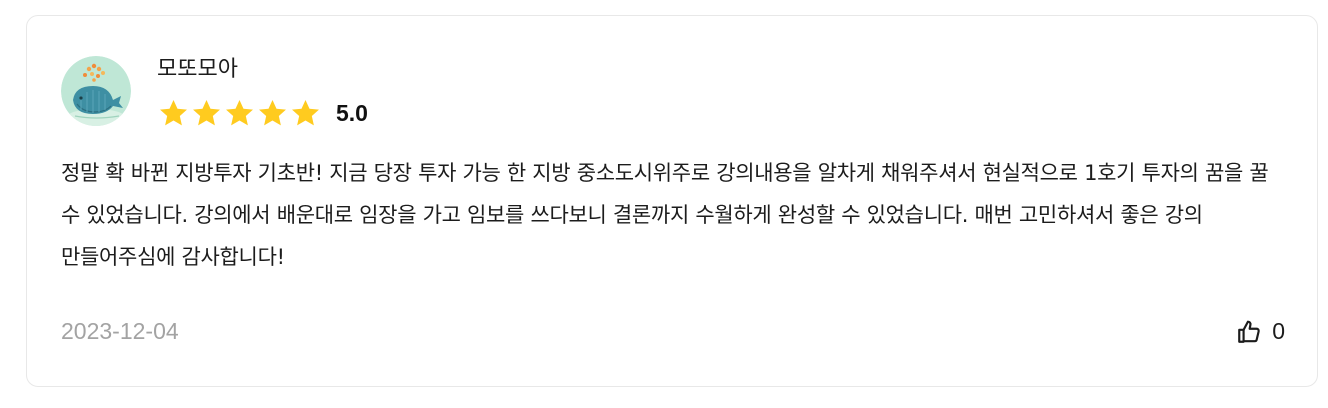  What do you see at coordinates (197, 69) in the screenshot?
I see `review-author: 모또모아` at bounding box center [197, 69].